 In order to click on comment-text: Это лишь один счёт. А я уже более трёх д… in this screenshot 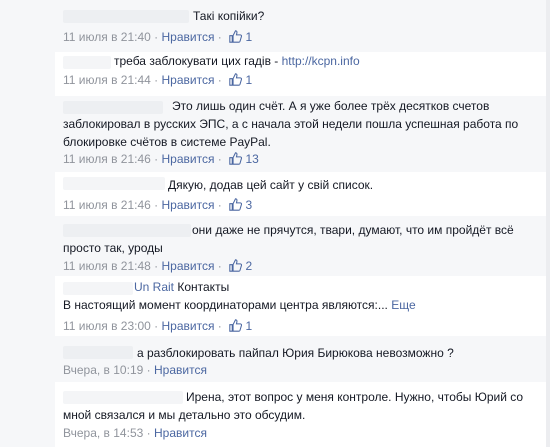, I will do `click(291, 124)`.